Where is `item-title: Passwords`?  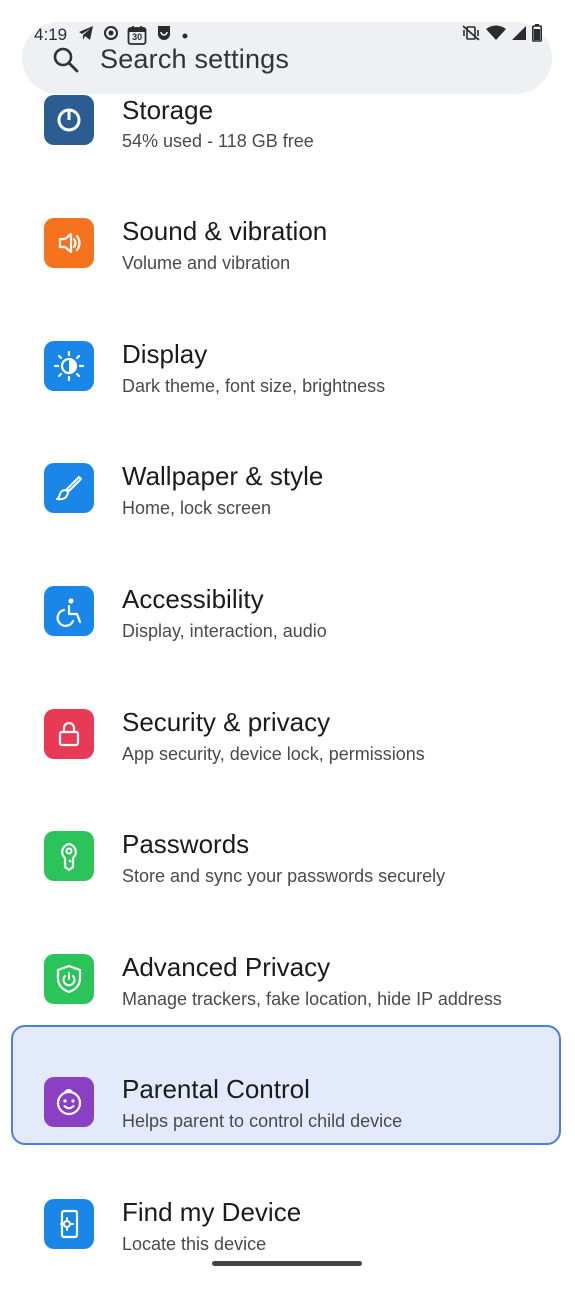
item-title: Passwords is located at coordinates (186, 844).